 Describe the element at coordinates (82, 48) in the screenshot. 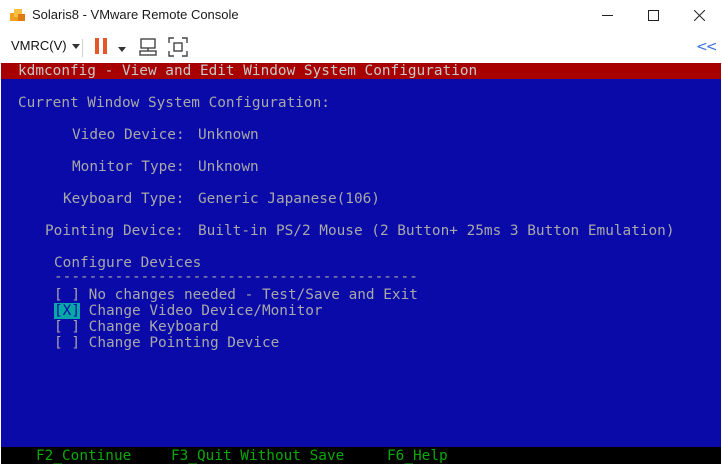

I see `toolbar-divider` at that location.